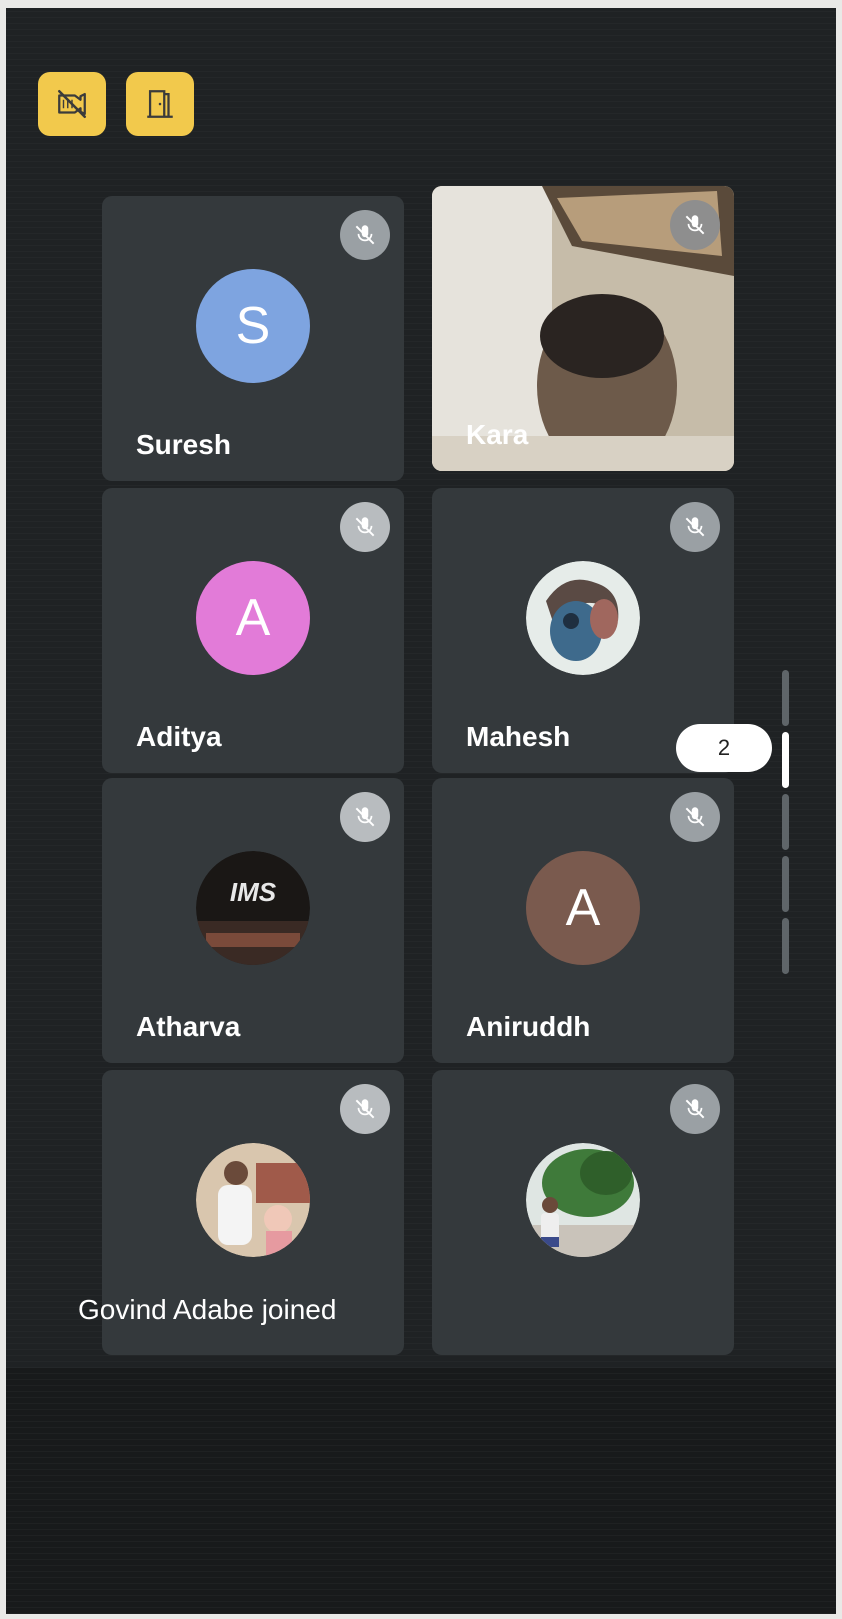 This screenshot has width=842, height=1619. Describe the element at coordinates (583, 328) in the screenshot. I see `participant-video-tile: Kara` at that location.